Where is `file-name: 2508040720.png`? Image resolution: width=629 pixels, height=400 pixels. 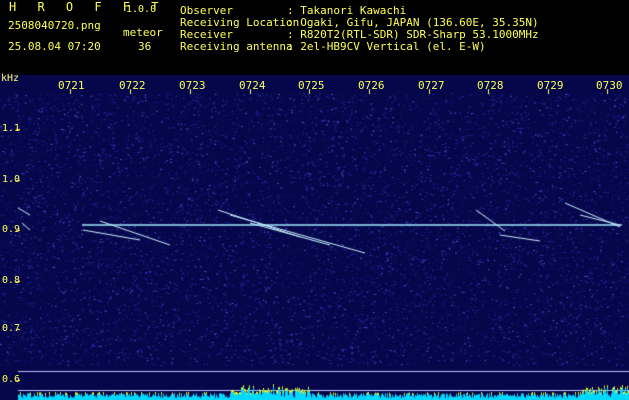
file-name: 2508040720.png is located at coordinates (54, 25).